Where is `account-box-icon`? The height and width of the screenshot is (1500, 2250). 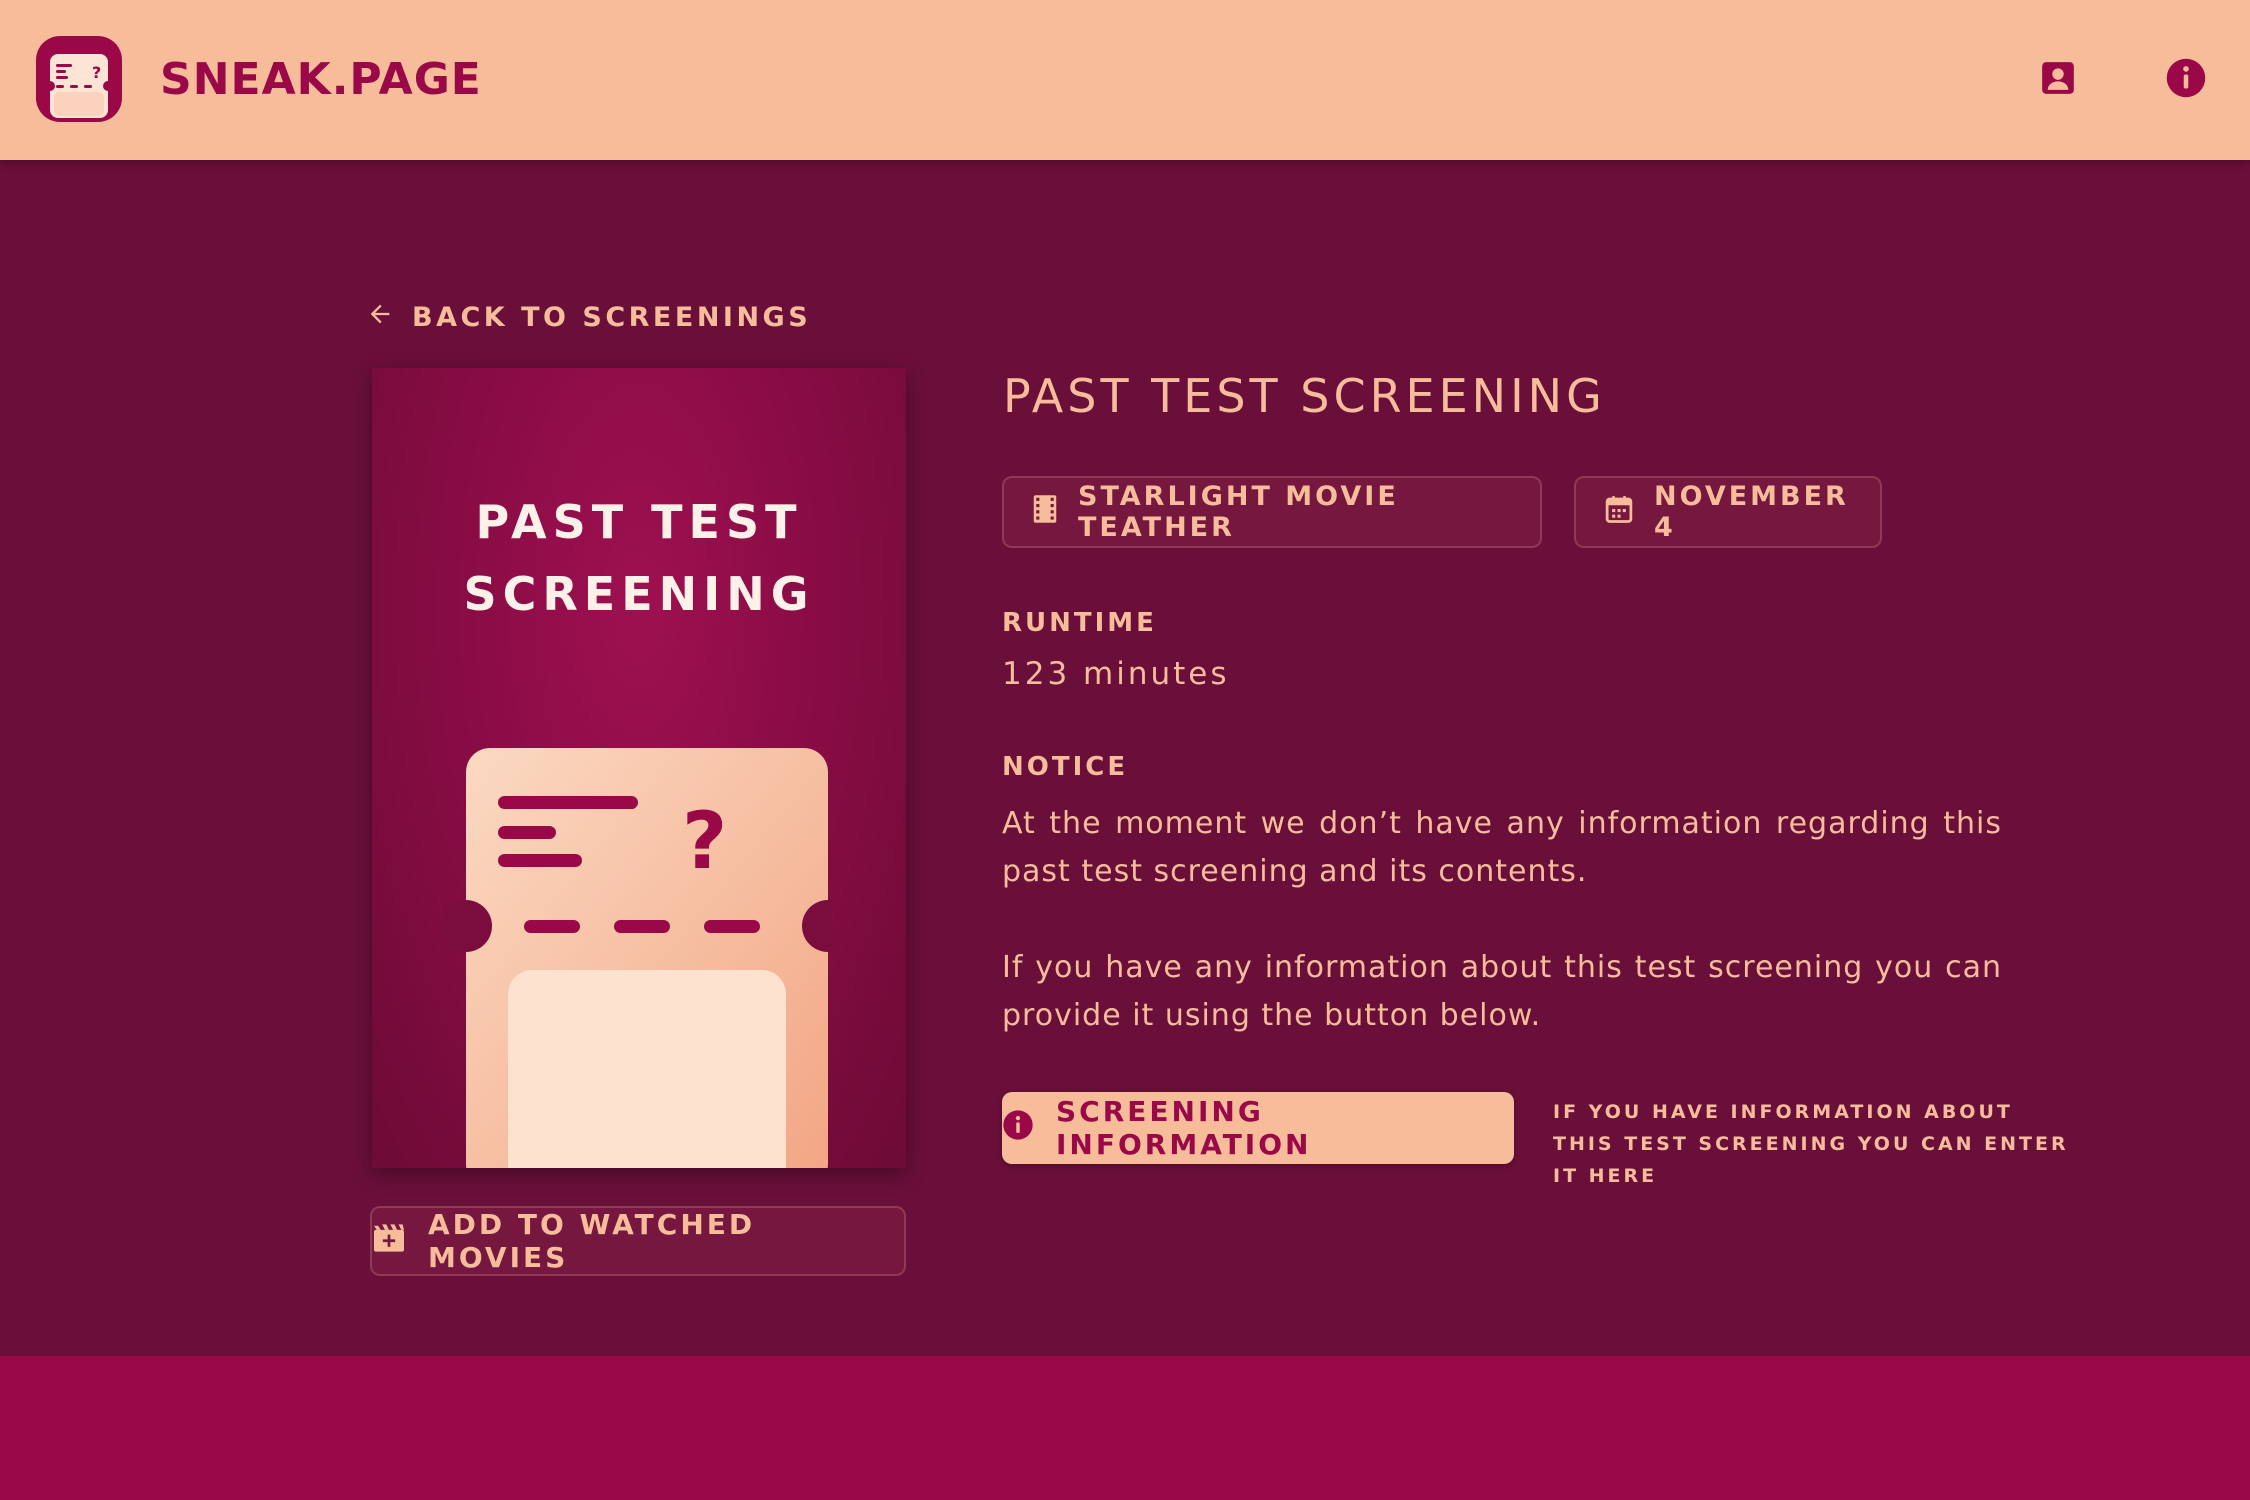 account-box-icon is located at coordinates (2058, 80).